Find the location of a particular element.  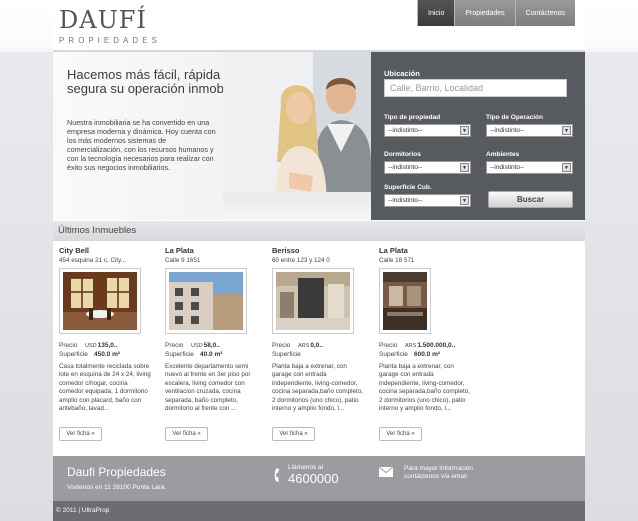

search-button: Buscar is located at coordinates (530, 199).